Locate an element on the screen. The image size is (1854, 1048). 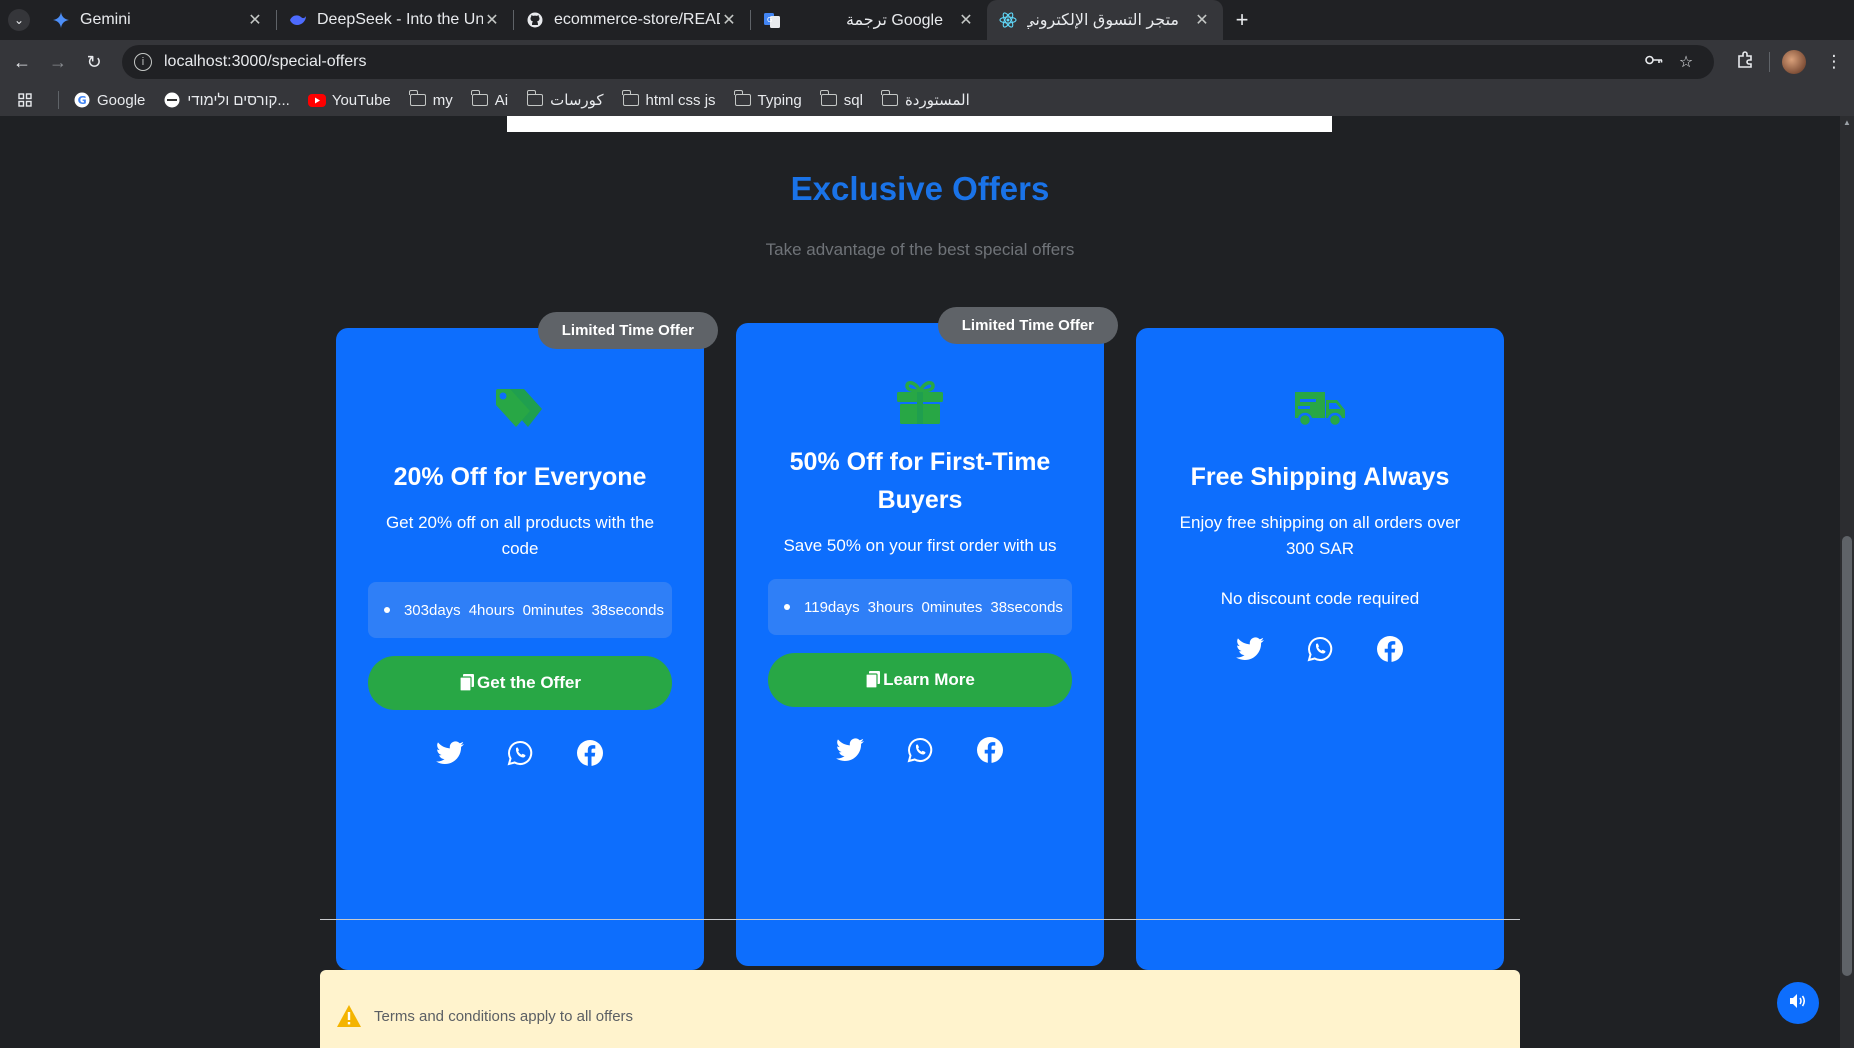
bookmark-label: Ai is located at coordinates (501, 100).